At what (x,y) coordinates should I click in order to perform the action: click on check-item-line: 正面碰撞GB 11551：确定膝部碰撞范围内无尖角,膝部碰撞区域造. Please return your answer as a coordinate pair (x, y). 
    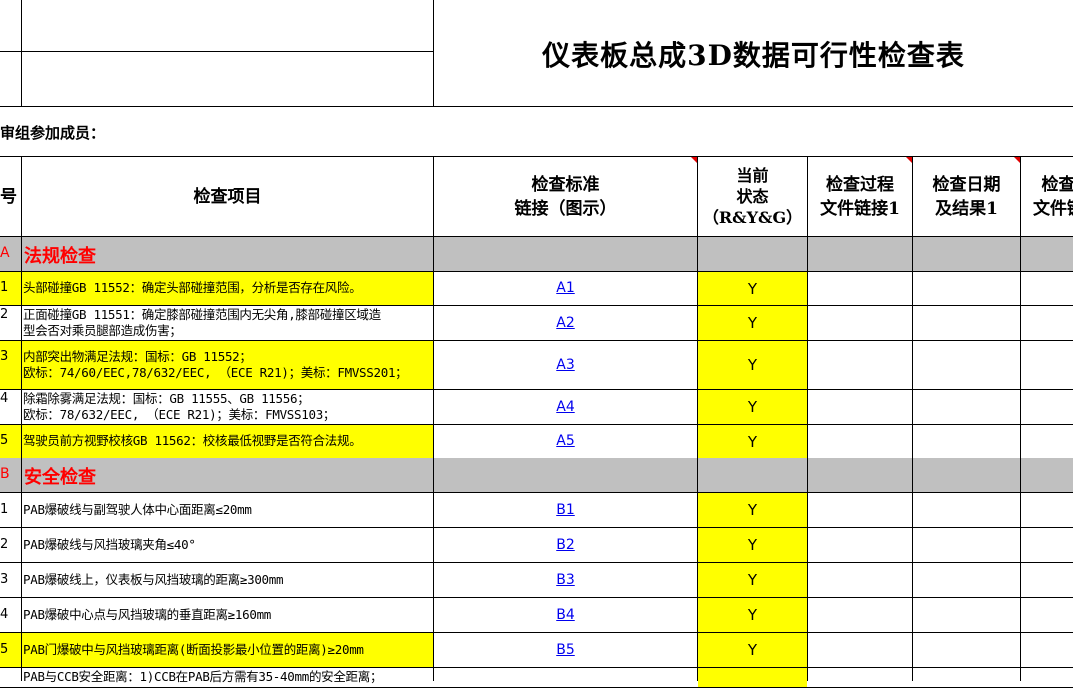
    Looking at the image, I should click on (202, 314).